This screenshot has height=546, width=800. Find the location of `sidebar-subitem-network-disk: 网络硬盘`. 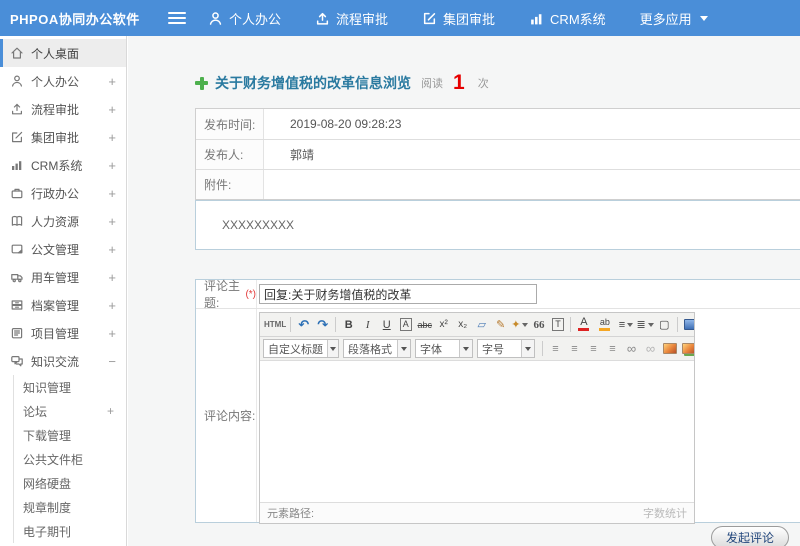

sidebar-subitem-network-disk: 网络硬盘 is located at coordinates (70, 483).